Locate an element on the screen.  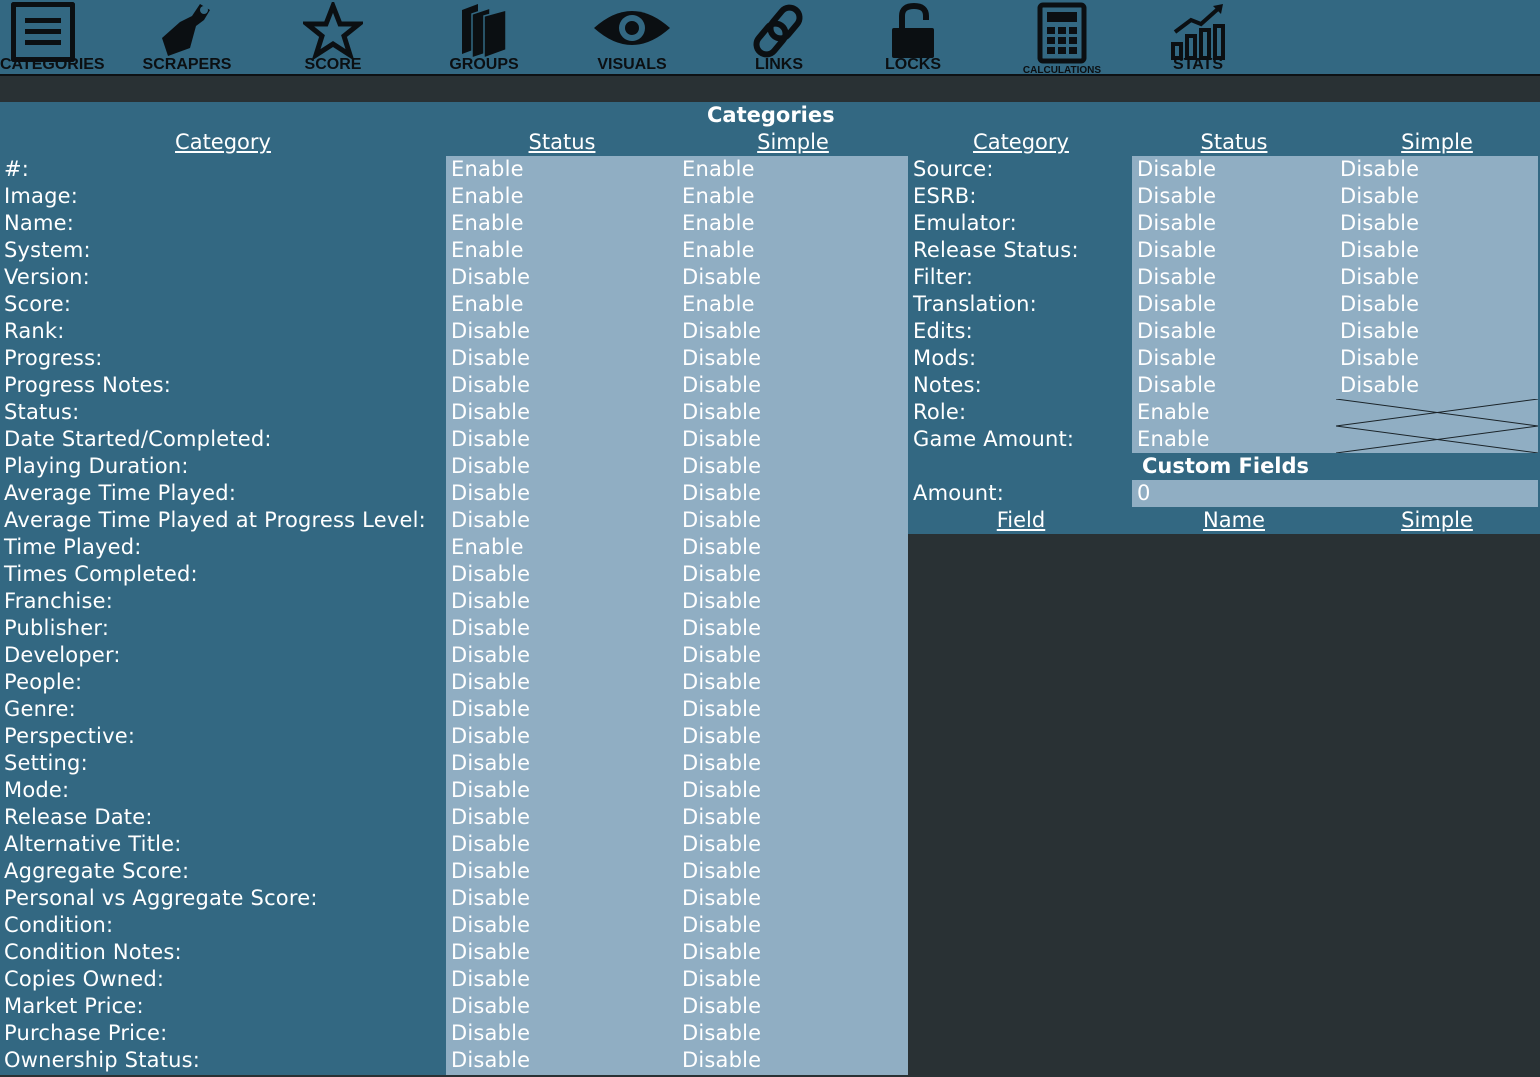
column-header-category: Category is located at coordinates (223, 142).